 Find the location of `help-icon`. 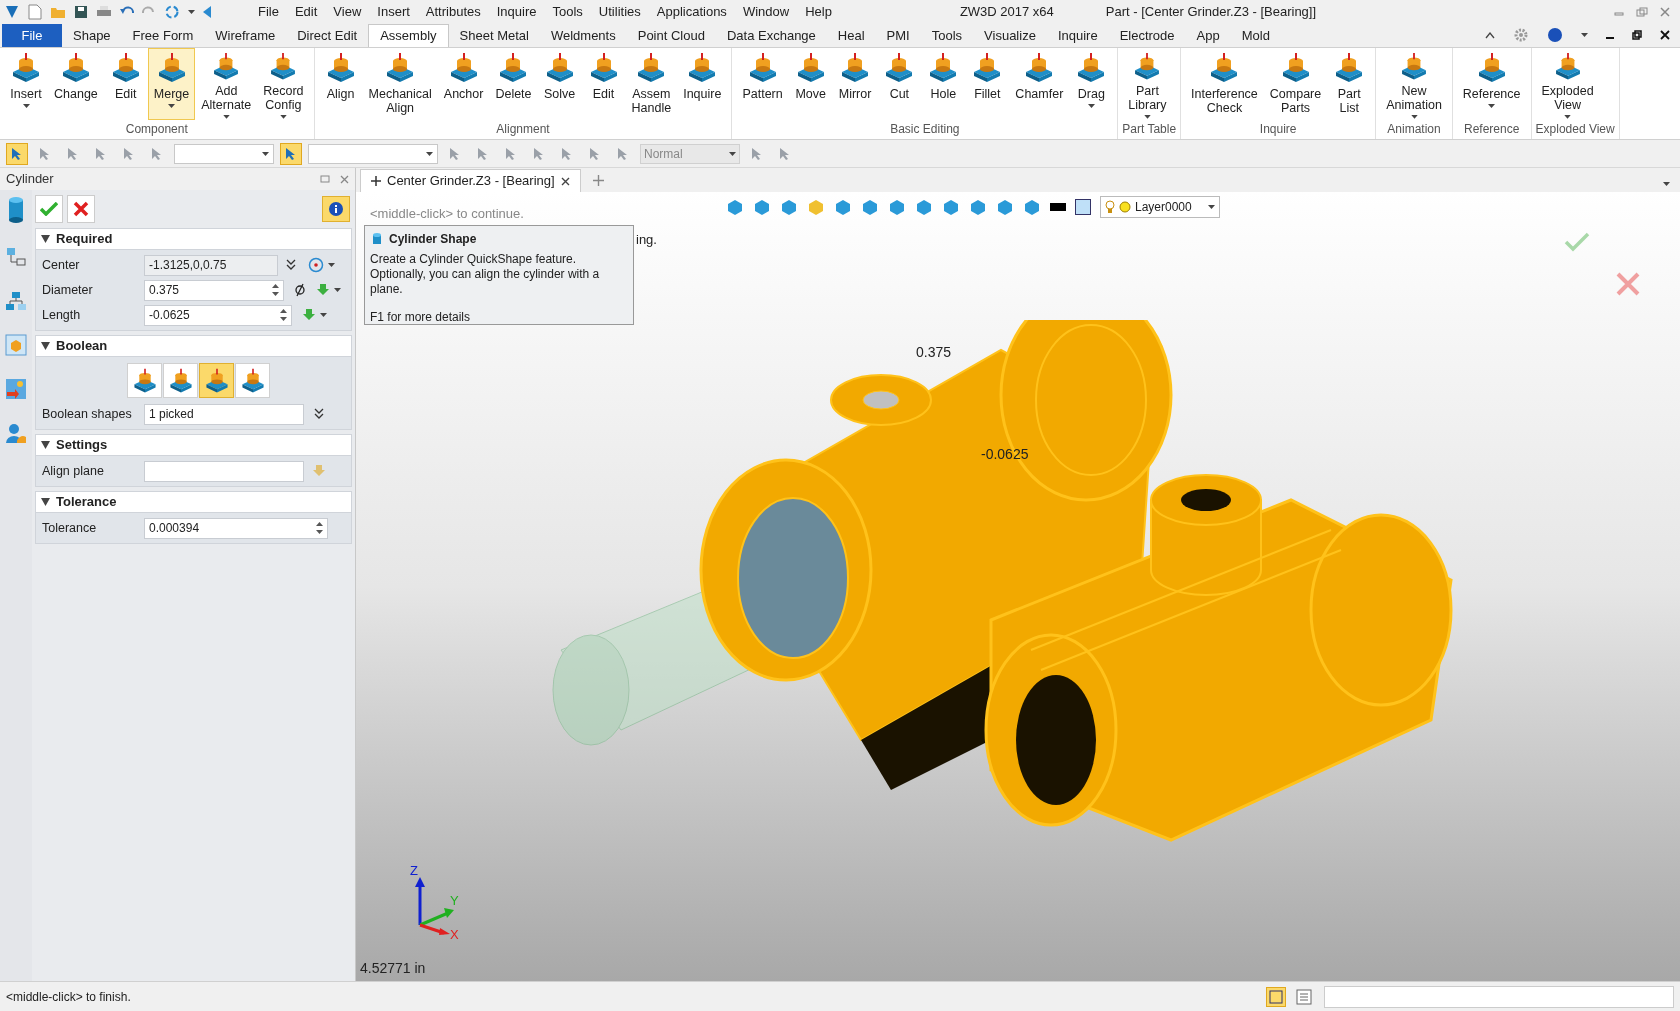

help-icon is located at coordinates (1555, 35).